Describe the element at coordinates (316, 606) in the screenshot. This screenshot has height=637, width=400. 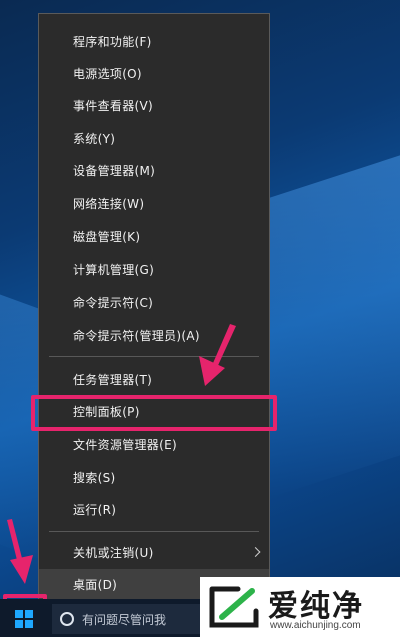
I see `watermark-brand: 爱纯净` at that location.